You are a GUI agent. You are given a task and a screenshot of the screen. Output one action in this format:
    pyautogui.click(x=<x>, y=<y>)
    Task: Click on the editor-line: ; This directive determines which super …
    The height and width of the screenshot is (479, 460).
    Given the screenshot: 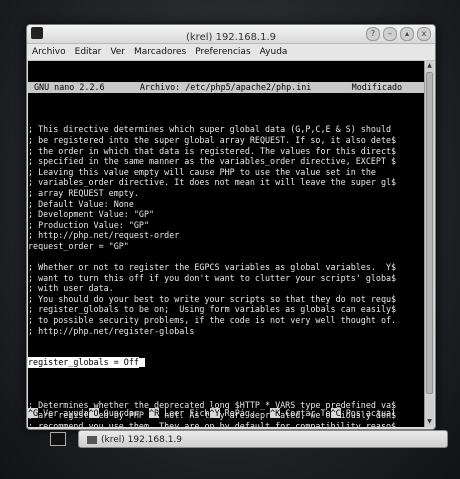 What is the action you would take?
    pyautogui.click(x=210, y=129)
    